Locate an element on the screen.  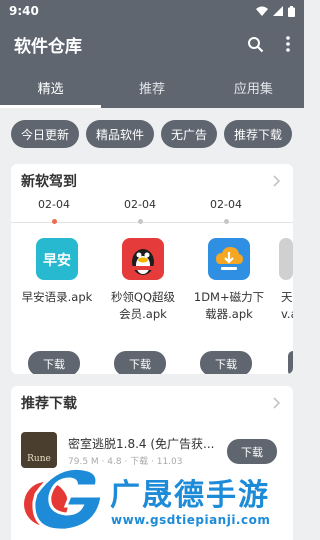
section-title: 推荐下载 is located at coordinates (49, 404).